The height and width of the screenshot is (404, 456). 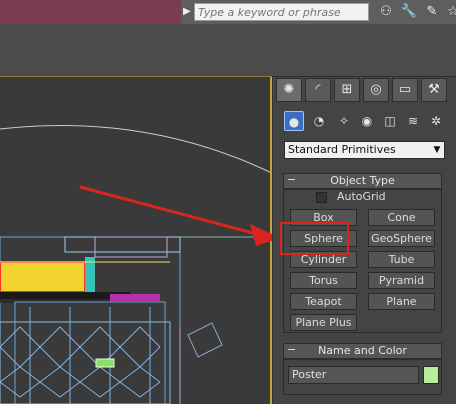 I want to click on search-expand-icon: ▶, so click(x=188, y=12).